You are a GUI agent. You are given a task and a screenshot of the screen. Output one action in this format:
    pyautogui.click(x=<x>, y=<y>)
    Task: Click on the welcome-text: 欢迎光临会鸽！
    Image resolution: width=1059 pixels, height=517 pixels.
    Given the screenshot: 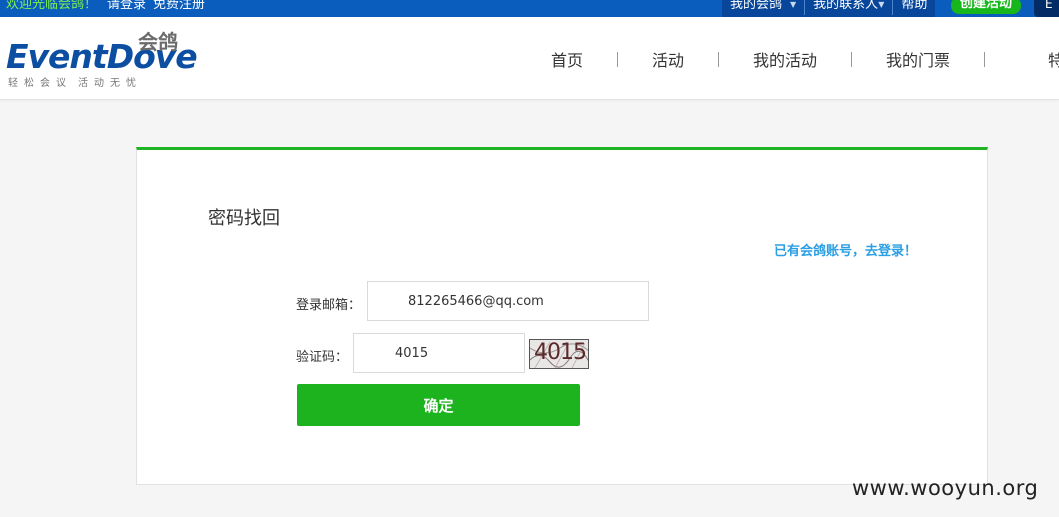 What is the action you would take?
    pyautogui.click(x=52, y=6)
    